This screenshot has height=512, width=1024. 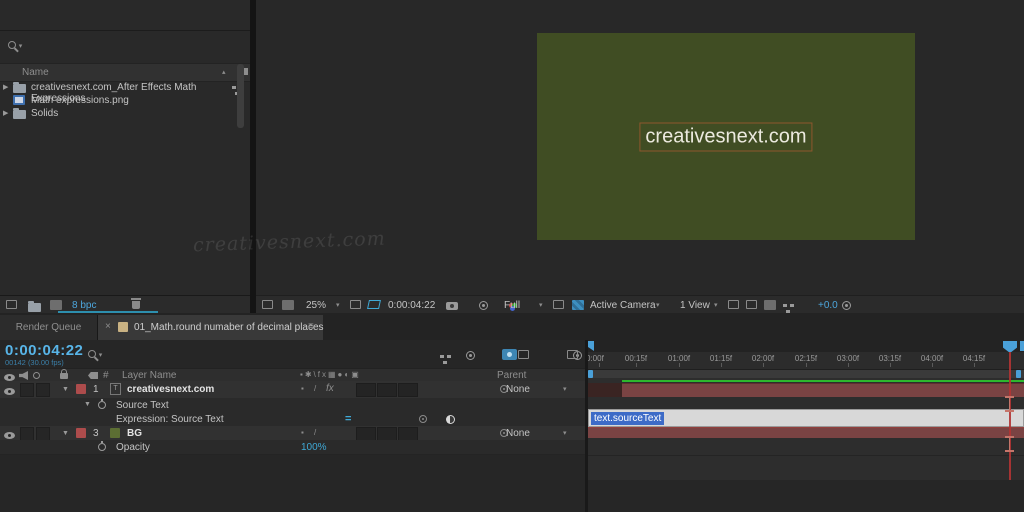 I want to click on work-area-bar, so click(x=806, y=374).